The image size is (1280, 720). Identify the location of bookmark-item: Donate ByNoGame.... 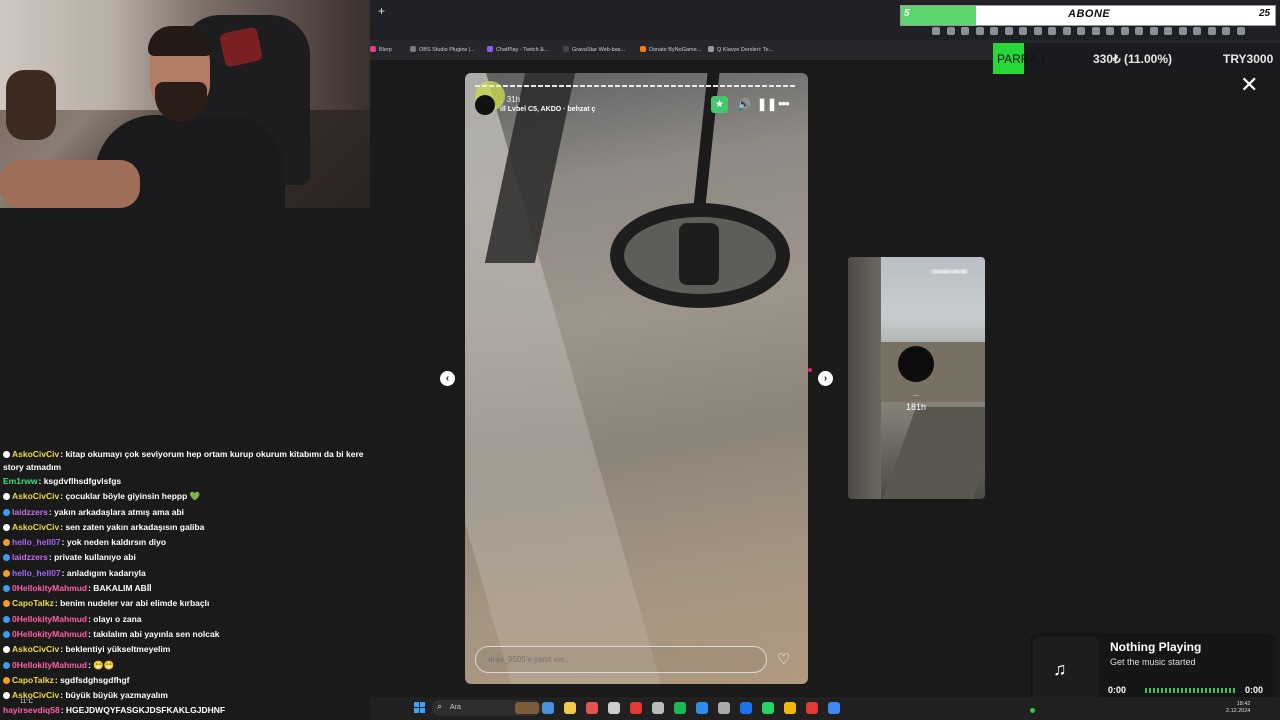
(670, 49).